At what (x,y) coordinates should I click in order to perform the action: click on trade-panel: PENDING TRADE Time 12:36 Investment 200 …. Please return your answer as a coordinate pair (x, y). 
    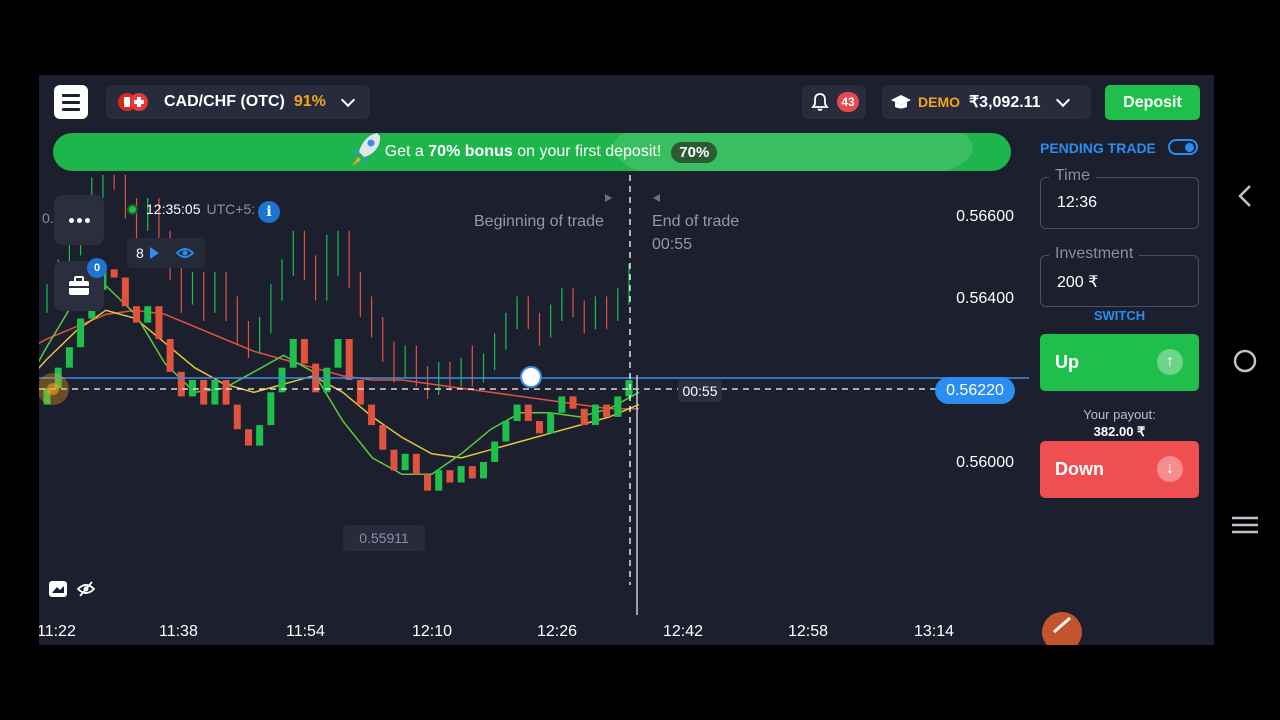
    Looking at the image, I should click on (1121, 387).